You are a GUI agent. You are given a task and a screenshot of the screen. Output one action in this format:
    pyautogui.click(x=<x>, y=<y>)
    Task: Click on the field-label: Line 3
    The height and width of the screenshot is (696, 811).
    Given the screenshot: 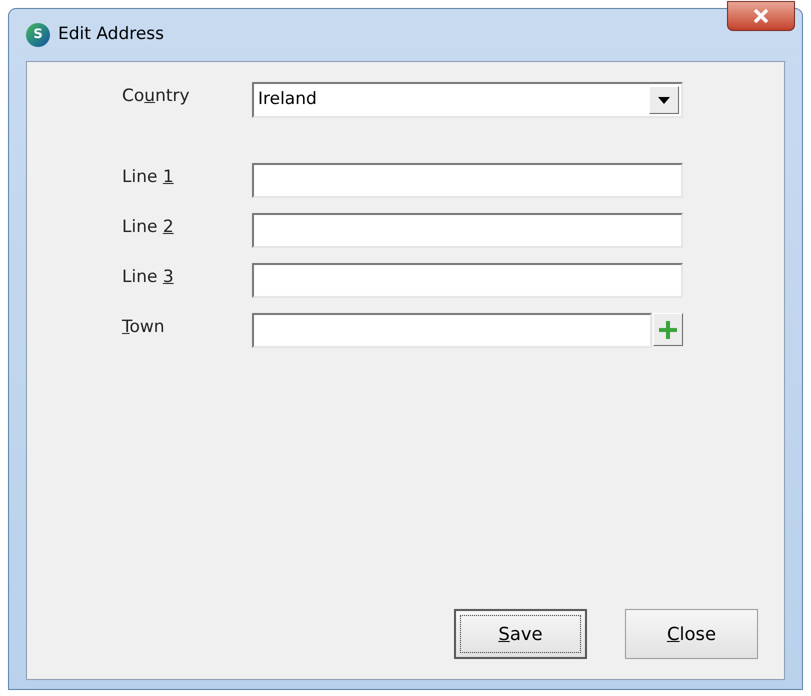 What is the action you would take?
    pyautogui.click(x=148, y=277)
    